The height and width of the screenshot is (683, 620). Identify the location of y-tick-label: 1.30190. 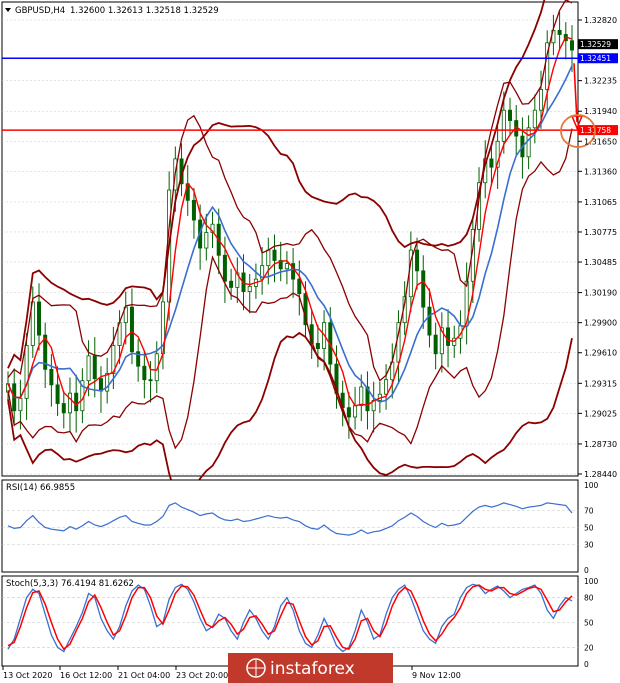
(600, 293).